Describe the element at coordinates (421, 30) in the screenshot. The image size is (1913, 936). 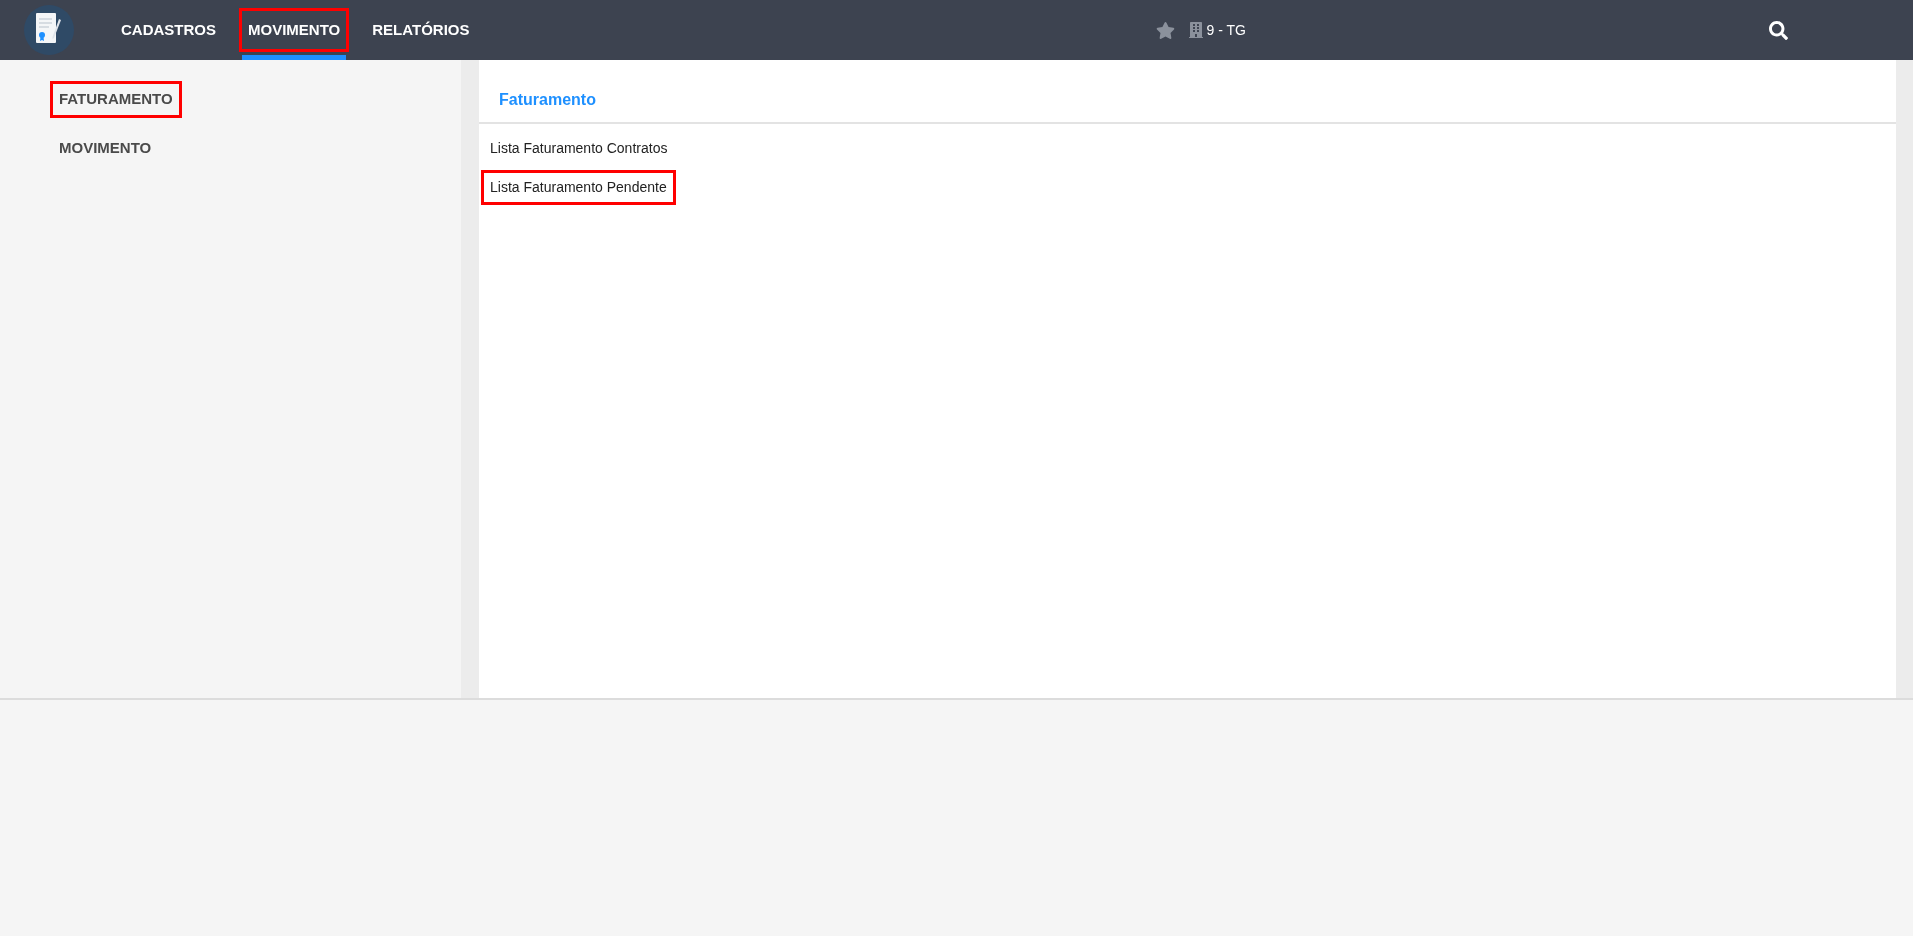
I see `nav-tab: RELATÓRIOS` at that location.